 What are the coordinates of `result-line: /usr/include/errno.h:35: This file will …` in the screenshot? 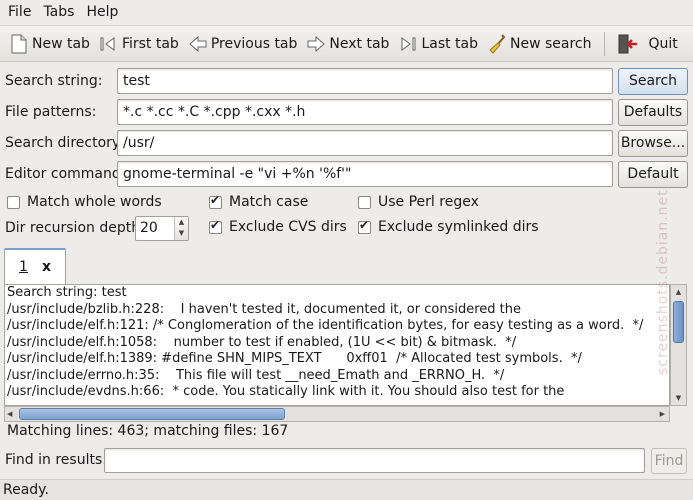 It's located at (337, 376).